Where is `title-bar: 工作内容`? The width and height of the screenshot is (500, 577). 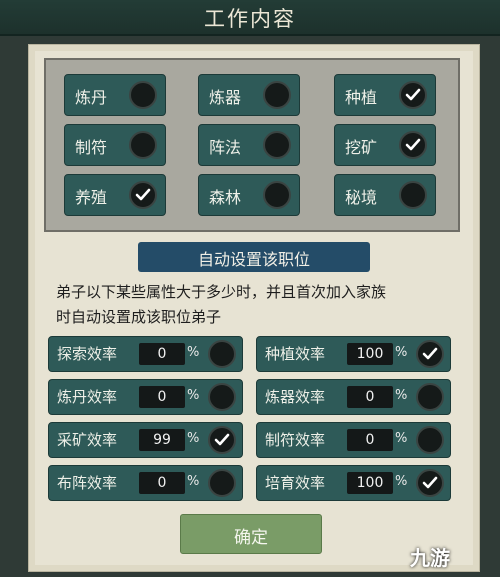 title-bar: 工作内容 is located at coordinates (250, 18).